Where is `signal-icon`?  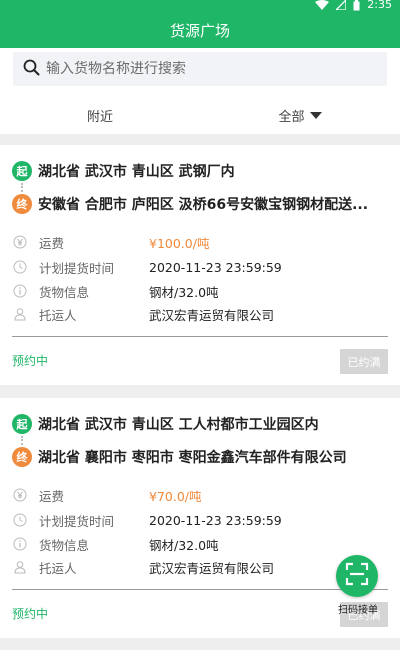
signal-icon is located at coordinates (341, 5).